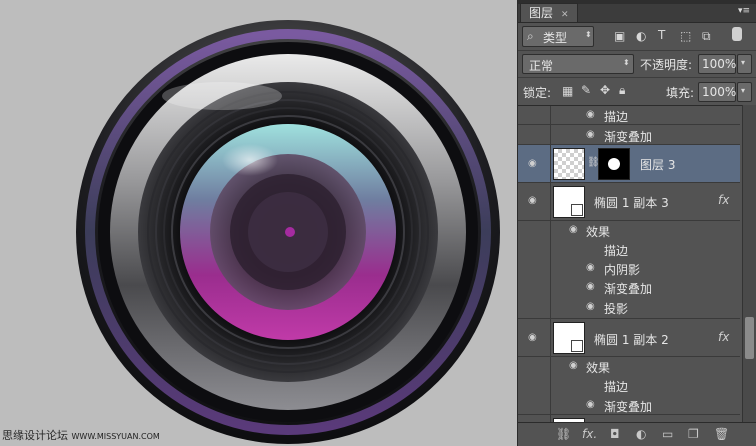  What do you see at coordinates (706, 36) in the screenshot?
I see `smart-object-filter-icon: ⧉` at bounding box center [706, 36].